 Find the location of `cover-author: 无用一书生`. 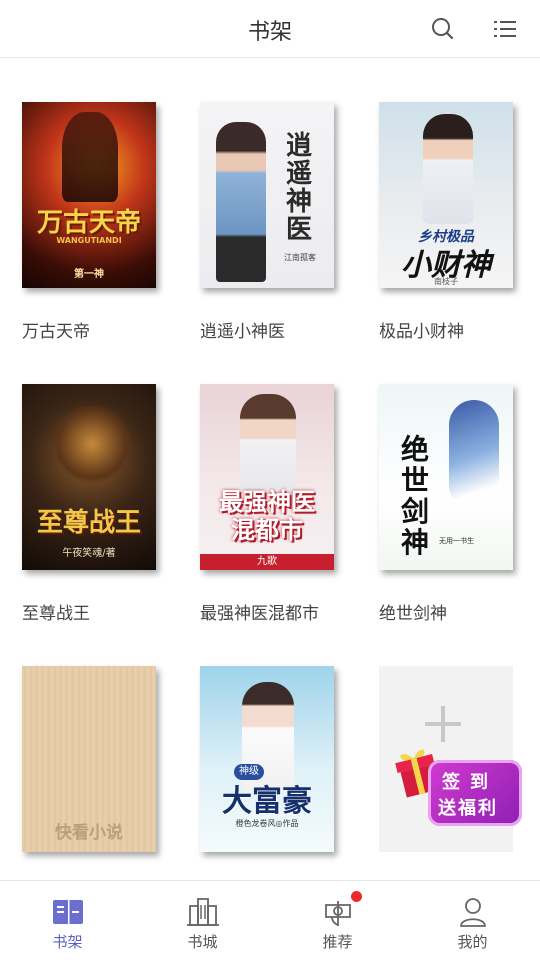

cover-author: 无用一书生 is located at coordinates (456, 541).